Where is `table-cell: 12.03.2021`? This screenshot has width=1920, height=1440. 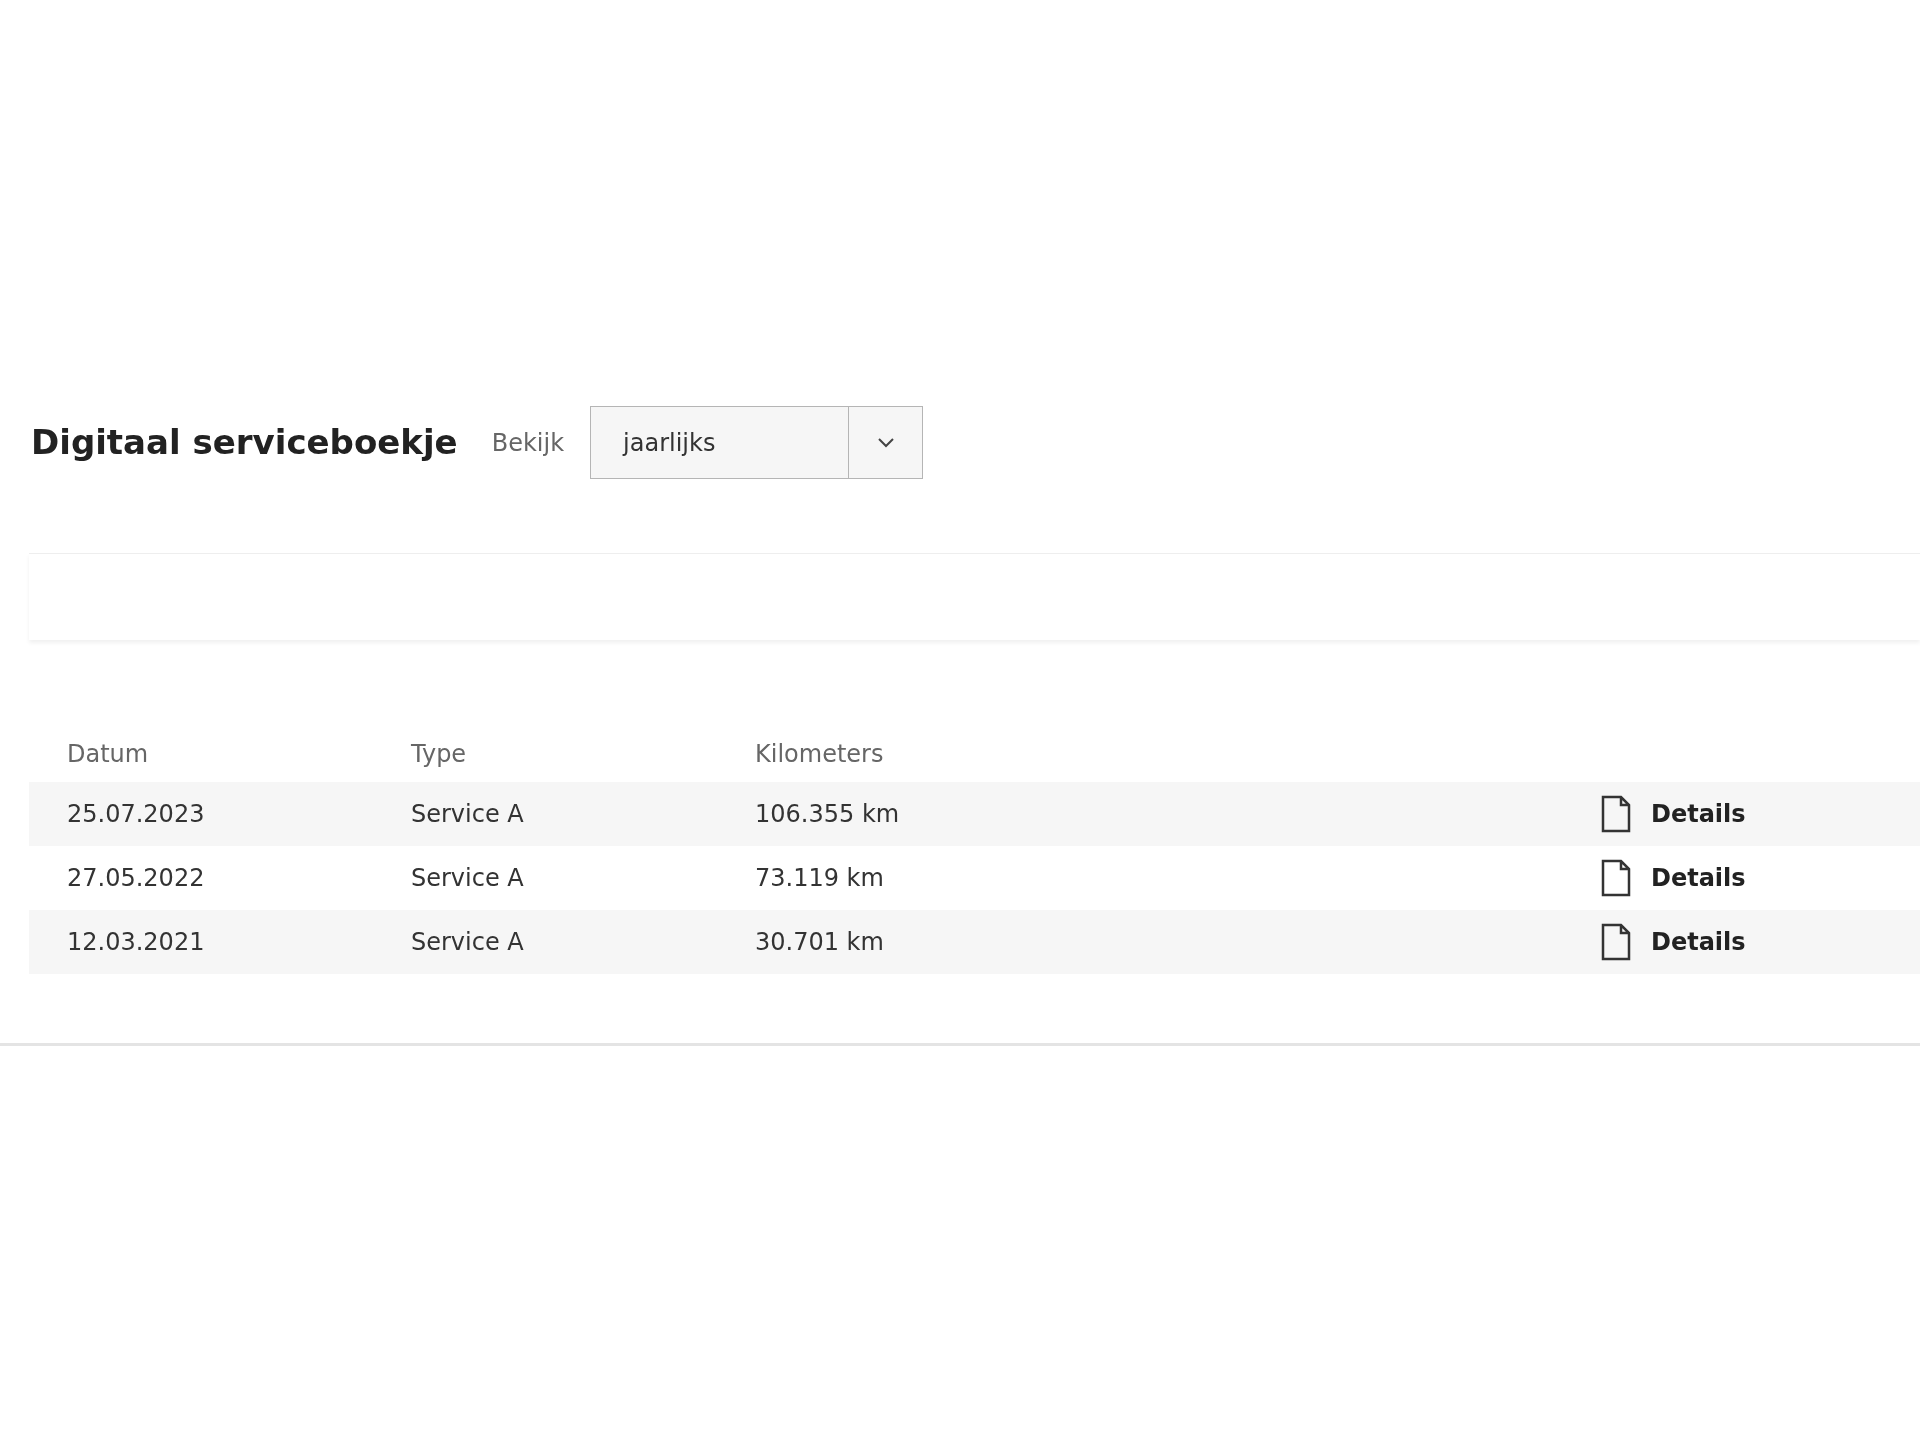 table-cell: 12.03.2021 is located at coordinates (136, 942).